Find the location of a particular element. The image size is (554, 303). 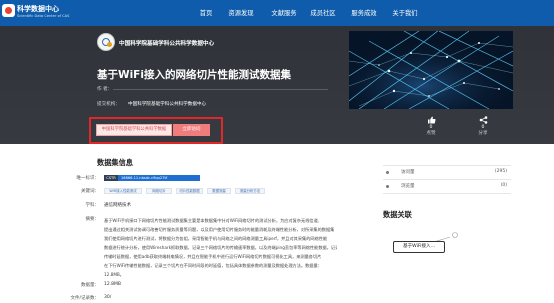

sidebar-row-visits: 访问量 (295) is located at coordinates (447, 172).